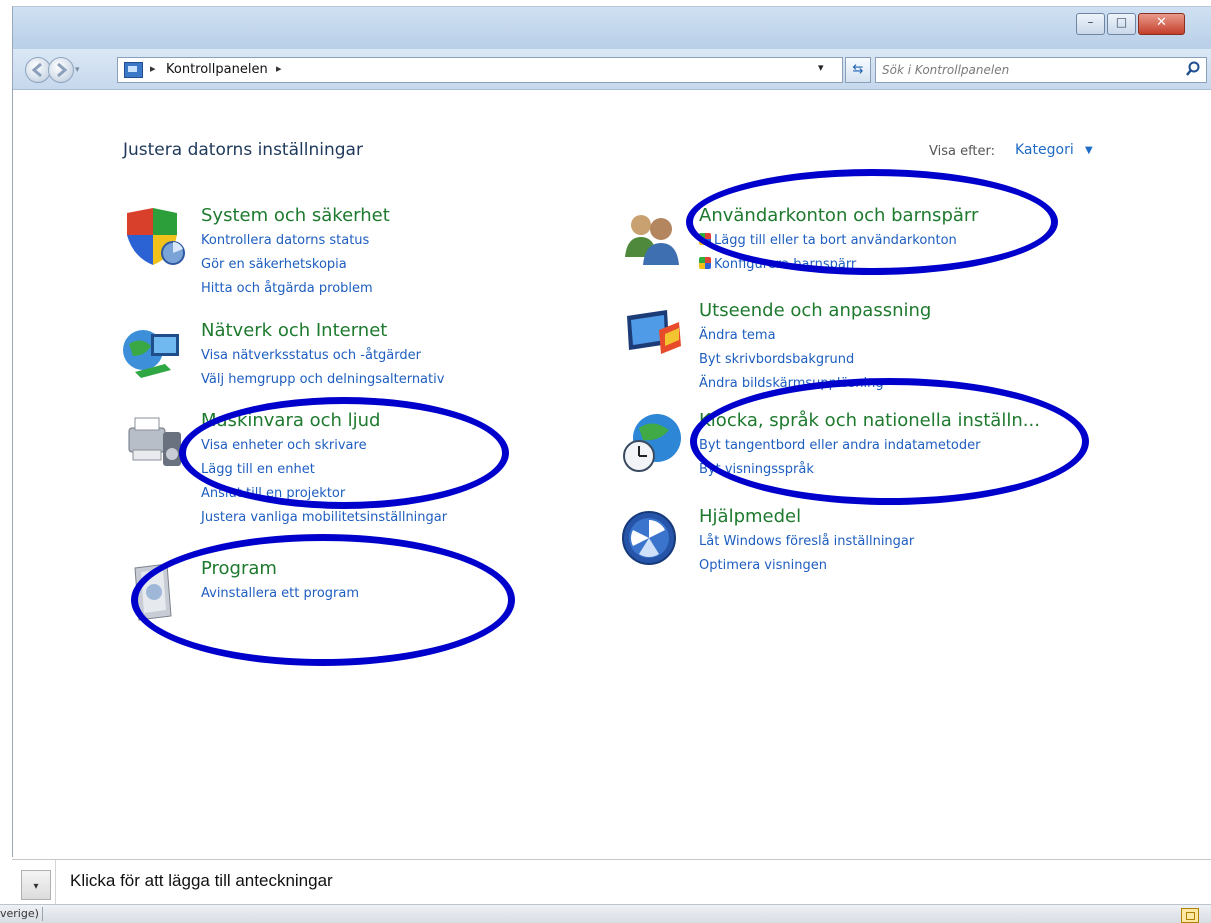 This screenshot has height=923, width=1211. Describe the element at coordinates (258, 469) in the screenshot. I see `link-add-device: Lägg till en enhet` at that location.